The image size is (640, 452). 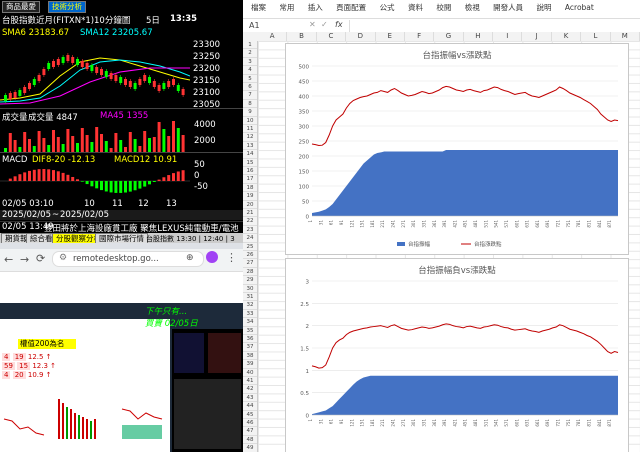 I want to click on row-header-cell: 26, so click(x=250, y=255).